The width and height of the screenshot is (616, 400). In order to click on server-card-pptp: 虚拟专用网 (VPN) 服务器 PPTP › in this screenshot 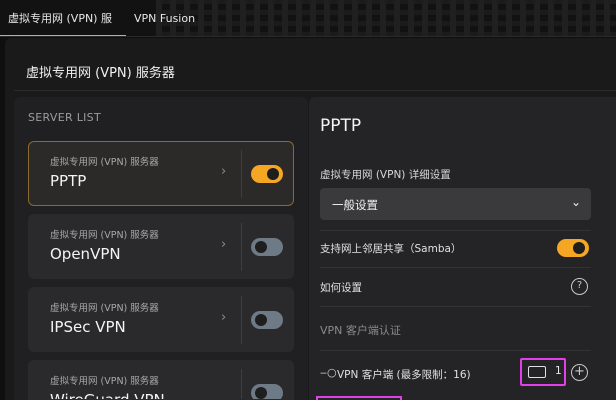, I will do `click(161, 173)`.